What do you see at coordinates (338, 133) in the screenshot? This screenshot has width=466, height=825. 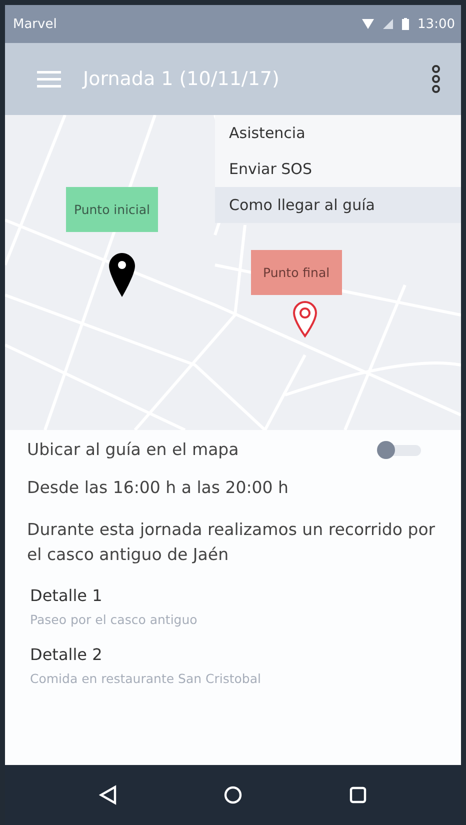 I see `menu-item: Asistencia` at bounding box center [338, 133].